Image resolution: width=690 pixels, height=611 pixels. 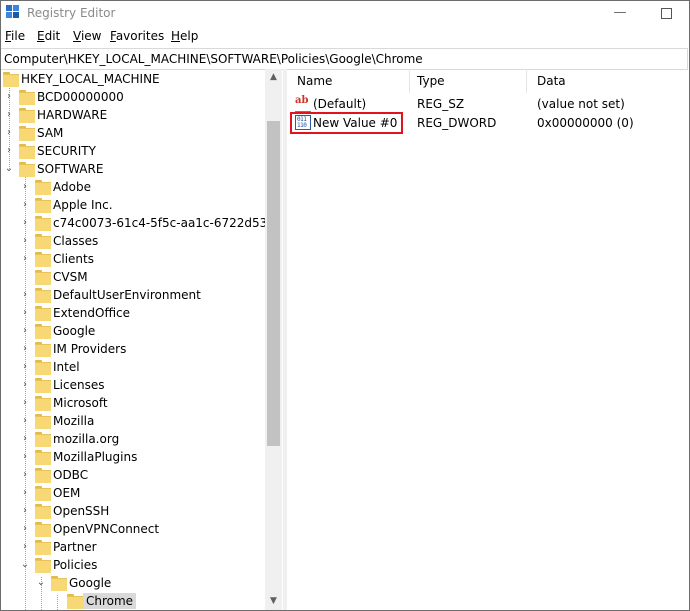 What do you see at coordinates (142, 583) in the screenshot?
I see `tree-node: ⌄ Google` at bounding box center [142, 583].